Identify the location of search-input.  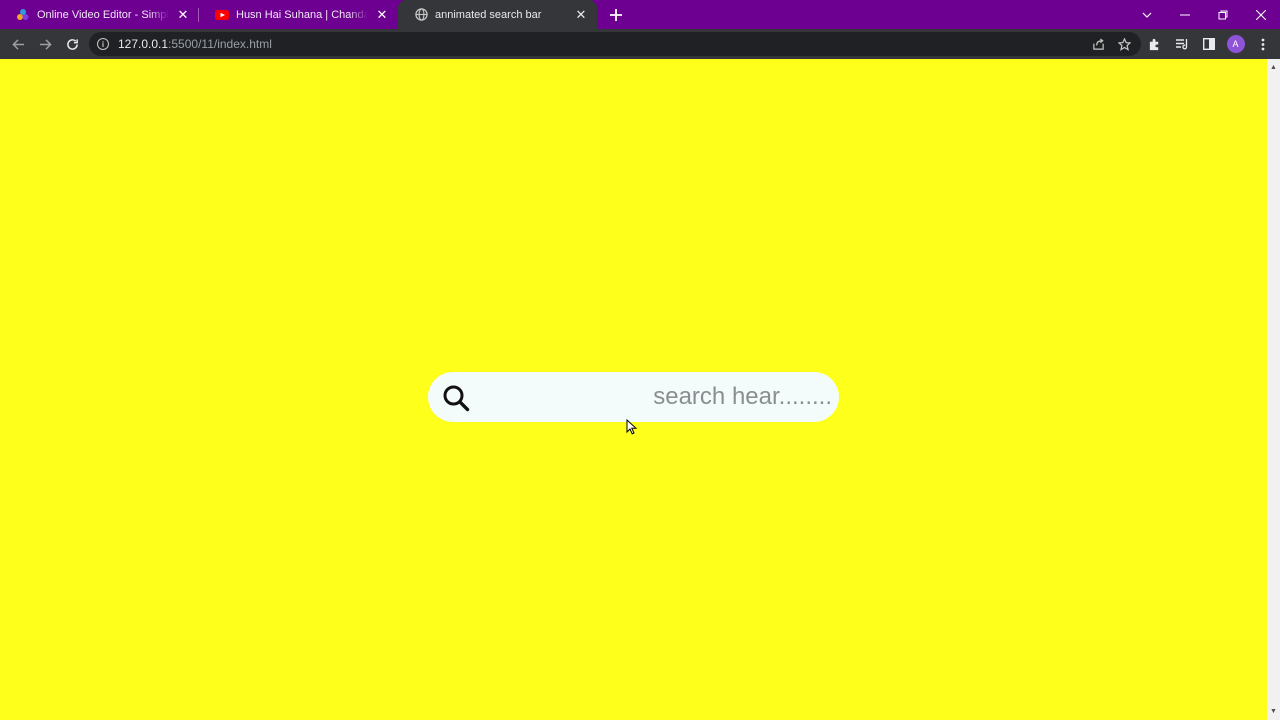
(667, 397).